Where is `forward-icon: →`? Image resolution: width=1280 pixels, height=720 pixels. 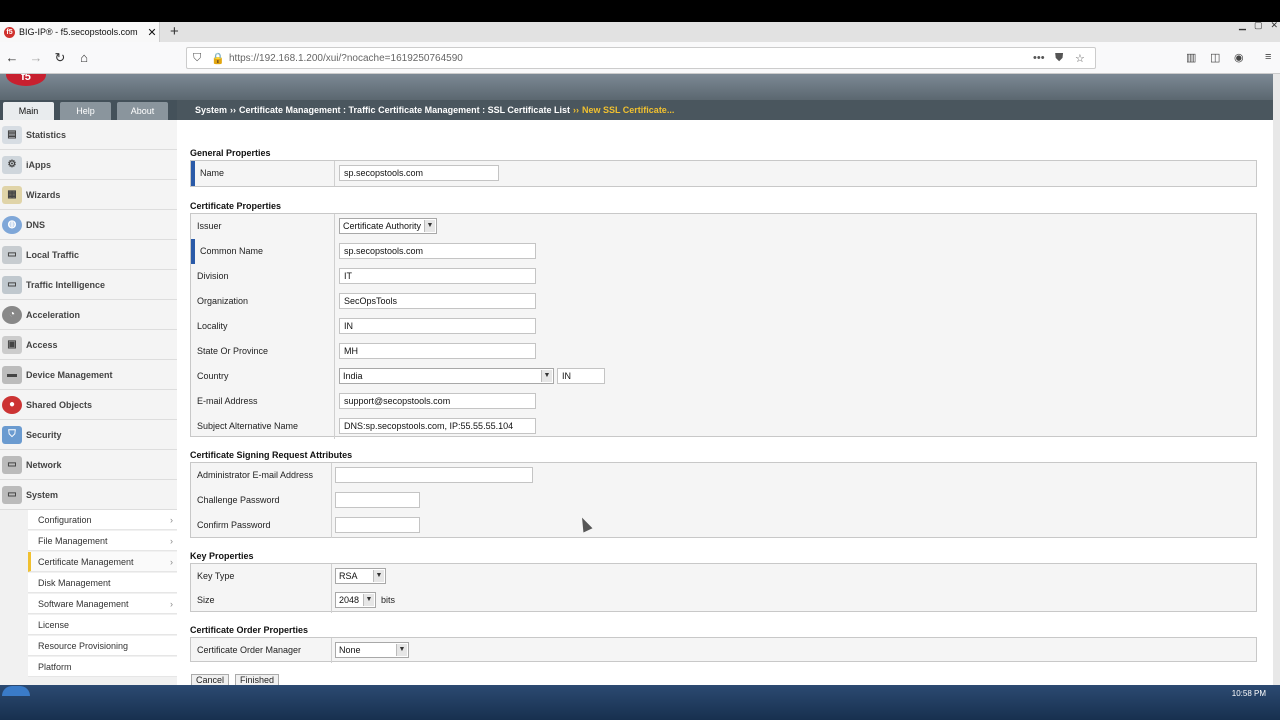
forward-icon: → is located at coordinates (36, 58).